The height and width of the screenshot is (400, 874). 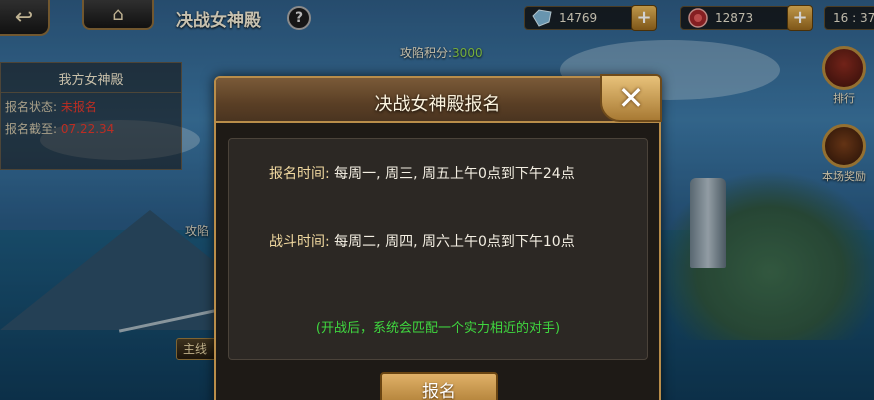 I want to click on battle-time-row: 战斗时间: 每周二, 周四, 周六上午0点到下午10点, so click(x=422, y=241).